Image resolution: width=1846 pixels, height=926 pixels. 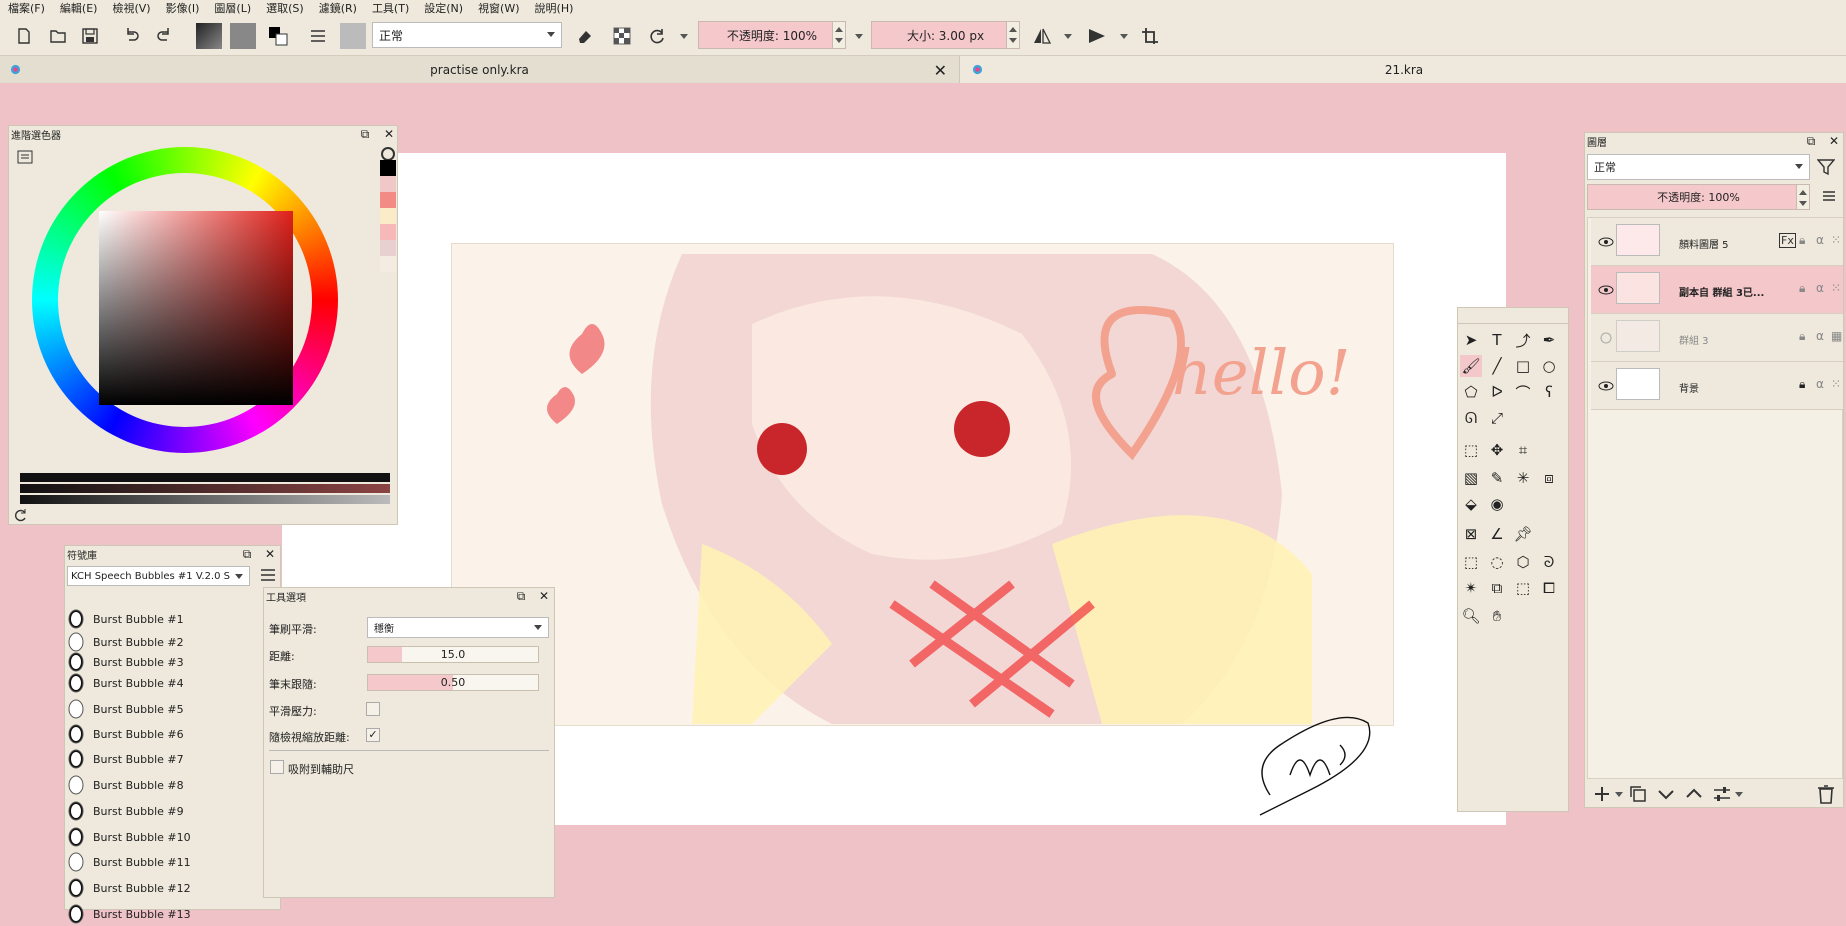 What do you see at coordinates (1068, 36) in the screenshot?
I see `mirror-horizontal-dropdown-icon` at bounding box center [1068, 36].